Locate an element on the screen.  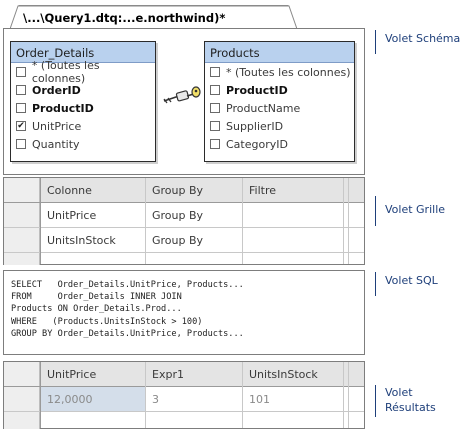
results-header-unitsinstock: UnitsInStock is located at coordinates (293, 374).